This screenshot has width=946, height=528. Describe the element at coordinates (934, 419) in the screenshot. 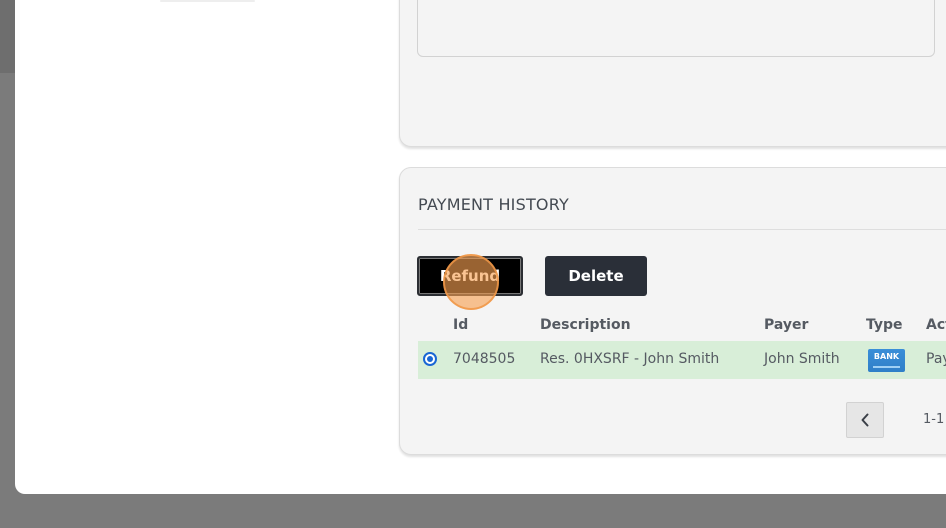

I see `pagination-info: 1-1 c` at that location.